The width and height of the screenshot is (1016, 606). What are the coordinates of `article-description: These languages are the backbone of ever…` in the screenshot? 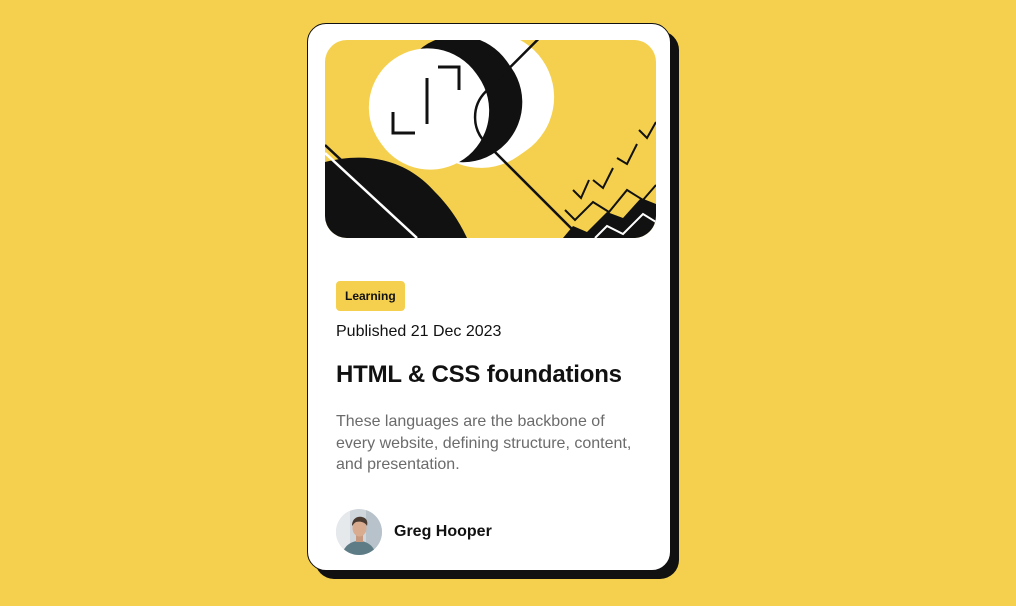 It's located at (484, 443).